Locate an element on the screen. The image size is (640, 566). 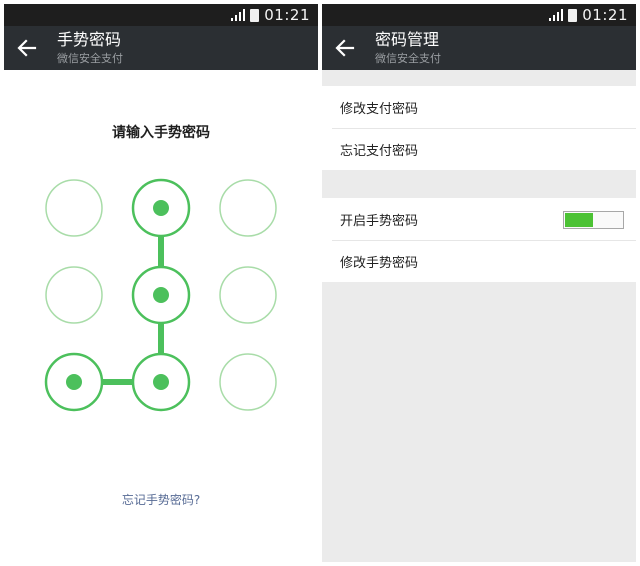
change-gesture-password-item: 修改手势密码 is located at coordinates (479, 261).